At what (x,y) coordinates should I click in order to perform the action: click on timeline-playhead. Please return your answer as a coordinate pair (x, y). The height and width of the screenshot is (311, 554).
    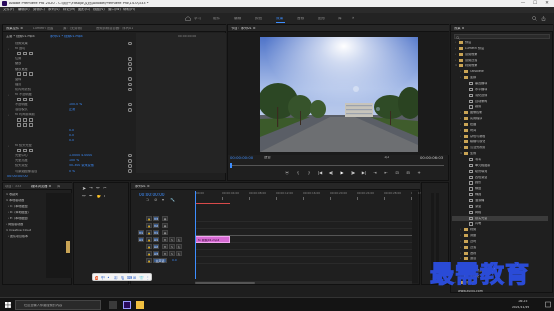
    Looking at the image, I should click on (195, 235).